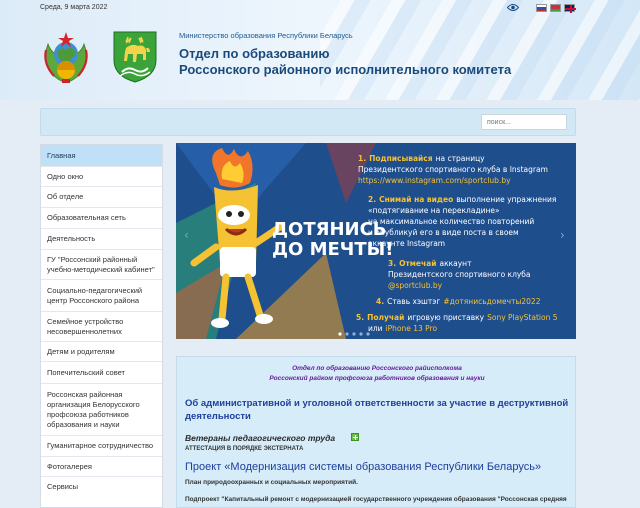 Image resolution: width=640 pixels, height=508 pixels. Describe the element at coordinates (434, 210) in the screenshot. I see `banner-step2-line2: «подтягивание на перекладине»` at that location.